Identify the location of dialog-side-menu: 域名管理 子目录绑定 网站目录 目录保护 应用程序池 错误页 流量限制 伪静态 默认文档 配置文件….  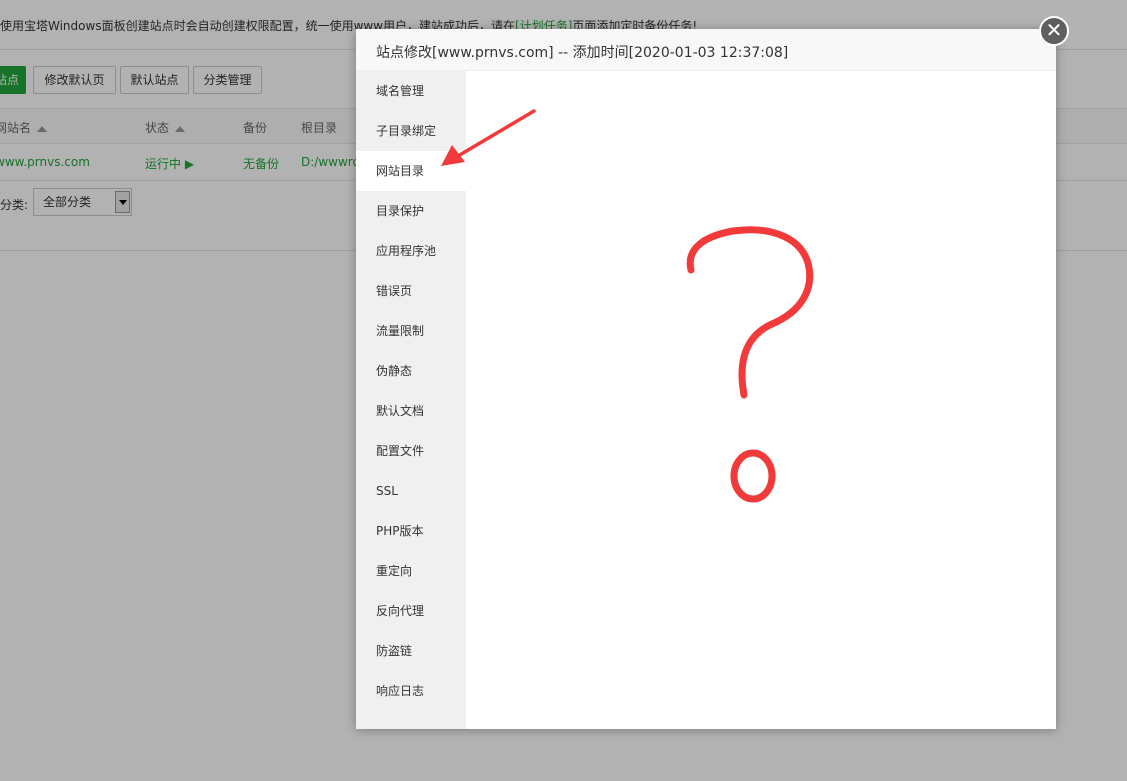
(411, 400).